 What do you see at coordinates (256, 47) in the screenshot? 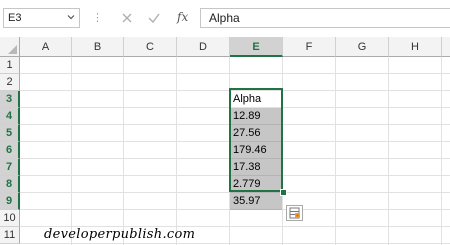
I see `column-header-e: E` at bounding box center [256, 47].